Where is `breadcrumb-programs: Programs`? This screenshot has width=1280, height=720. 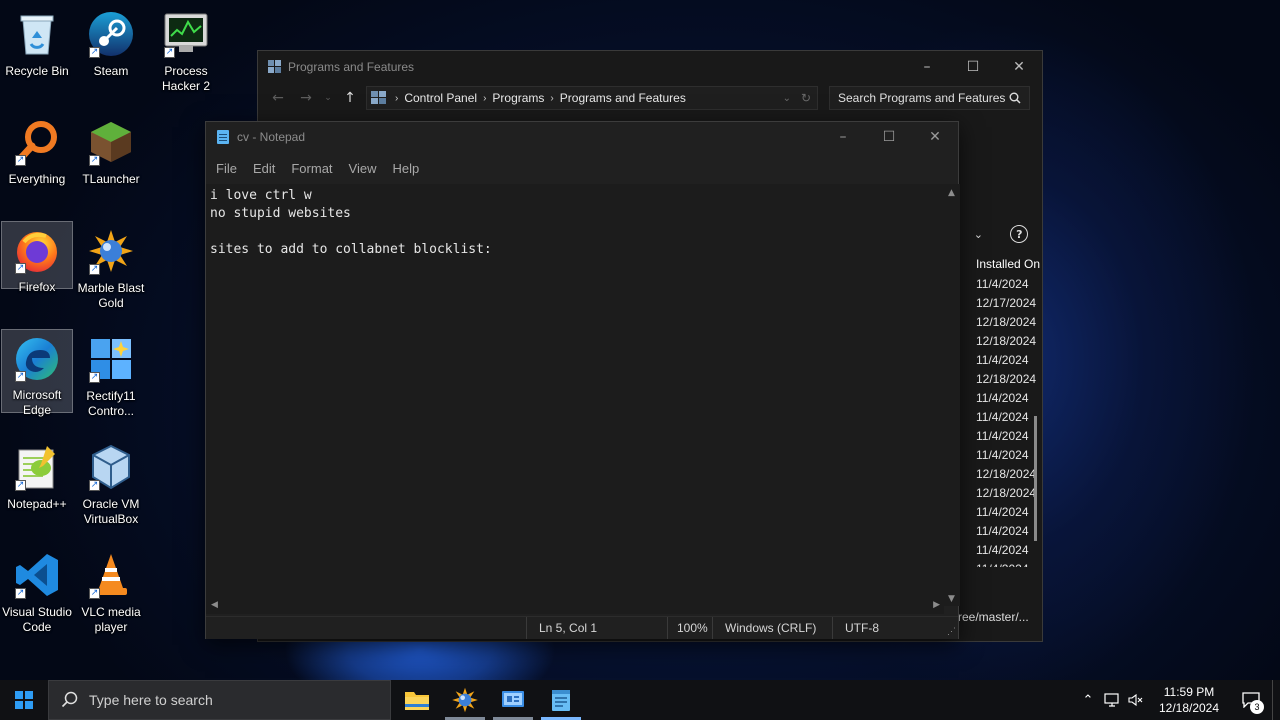 breadcrumb-programs: Programs is located at coordinates (518, 98).